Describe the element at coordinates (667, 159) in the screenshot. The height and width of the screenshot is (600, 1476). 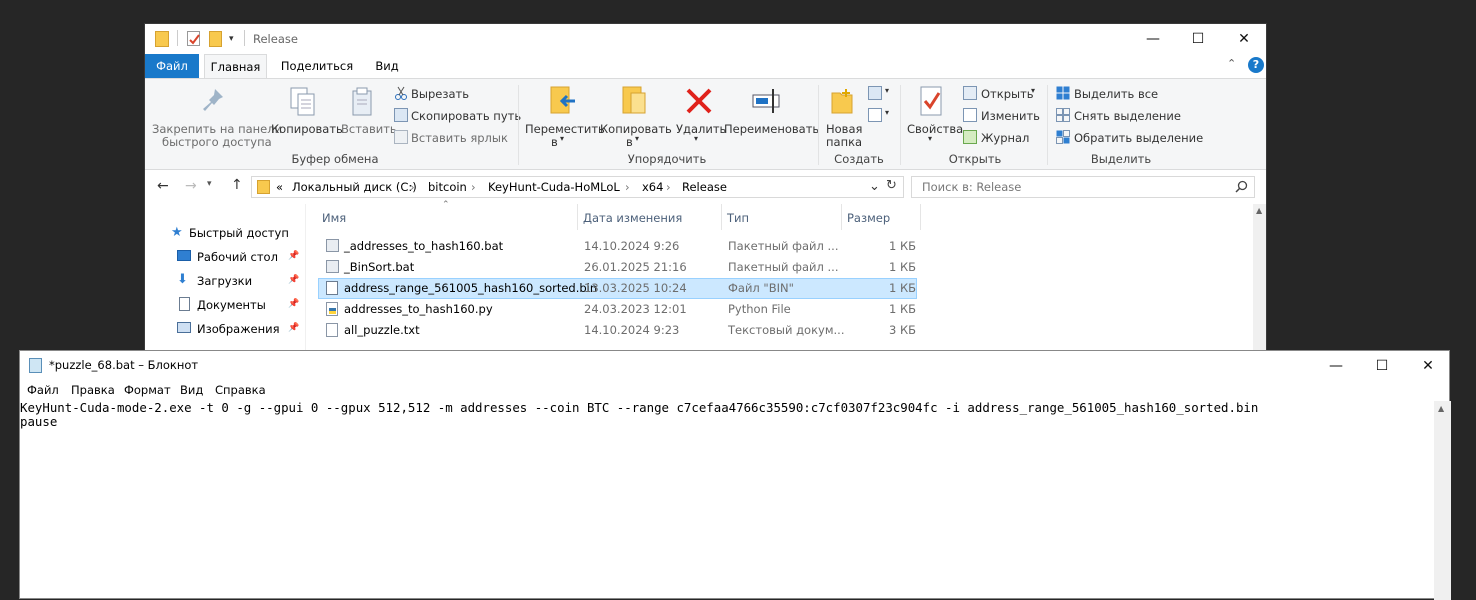
I see `organize-group-title: Упорядочить` at that location.